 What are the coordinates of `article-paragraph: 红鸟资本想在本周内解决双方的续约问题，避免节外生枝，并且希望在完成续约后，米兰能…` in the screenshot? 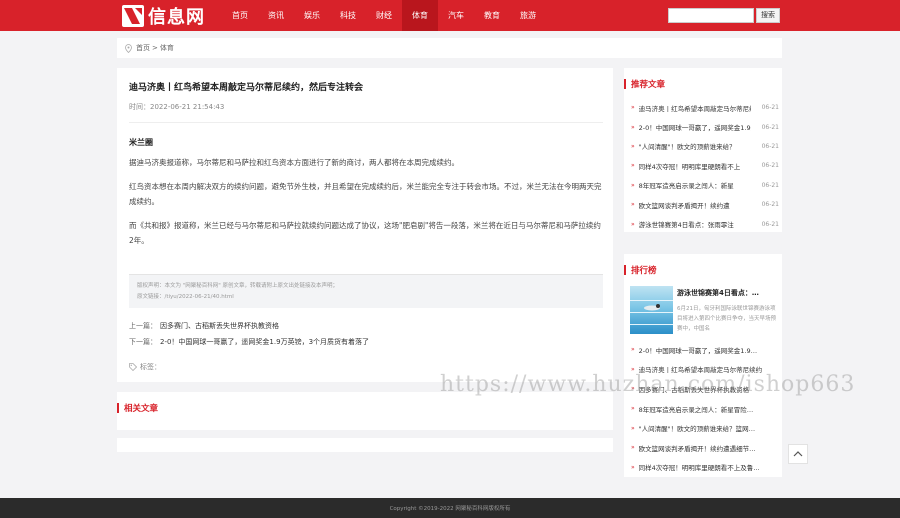 It's located at (365, 194).